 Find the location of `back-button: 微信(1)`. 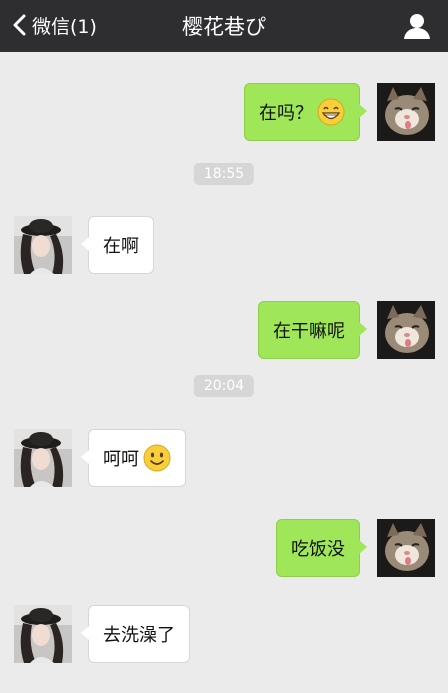

back-button: 微信(1) is located at coordinates (53, 25).